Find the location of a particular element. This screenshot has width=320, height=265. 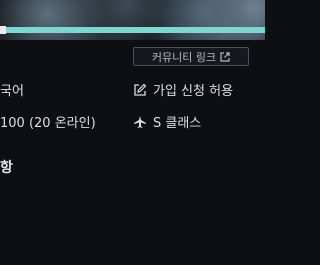

join-policy-info: 가입 신청 허용 is located at coordinates (183, 89).